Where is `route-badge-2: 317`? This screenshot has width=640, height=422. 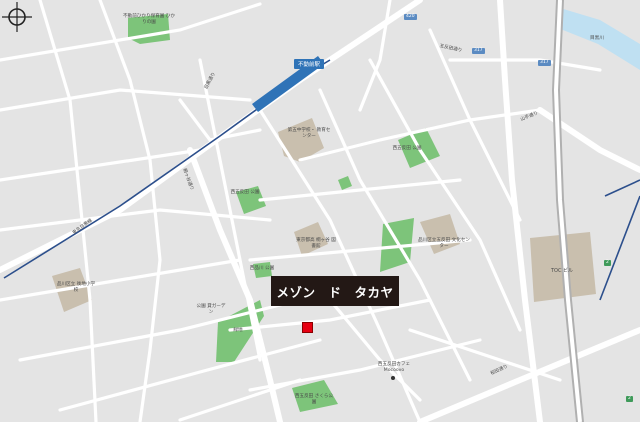 route-badge-2: 317 is located at coordinates (478, 51).